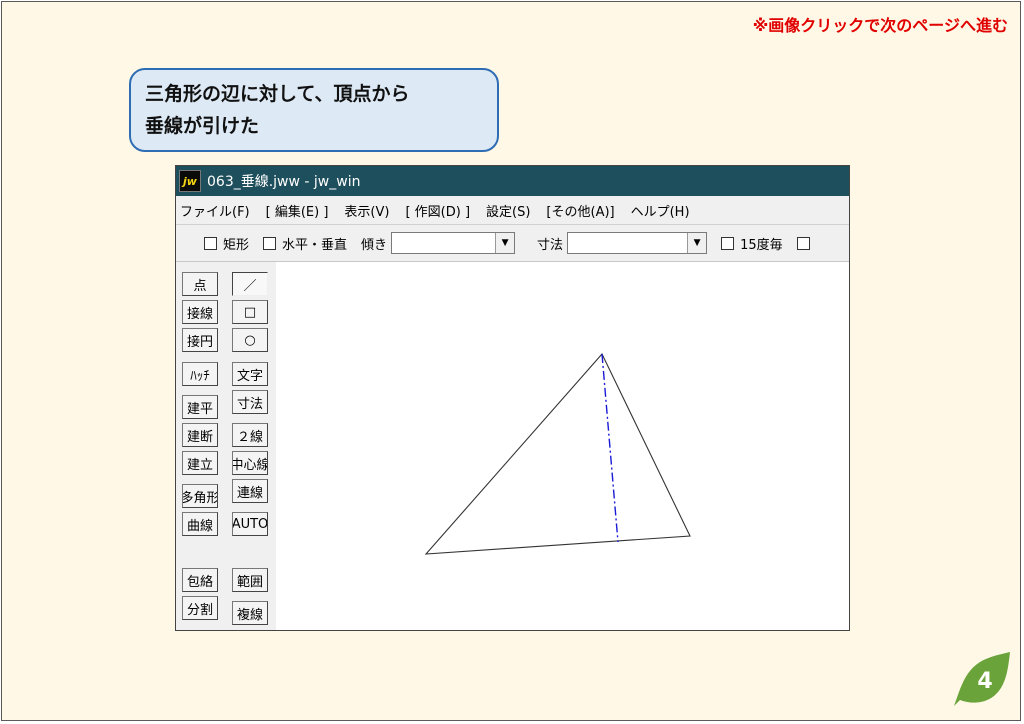  Describe the element at coordinates (200, 407) in the screenshot. I see `tool-plan: 建平` at that location.